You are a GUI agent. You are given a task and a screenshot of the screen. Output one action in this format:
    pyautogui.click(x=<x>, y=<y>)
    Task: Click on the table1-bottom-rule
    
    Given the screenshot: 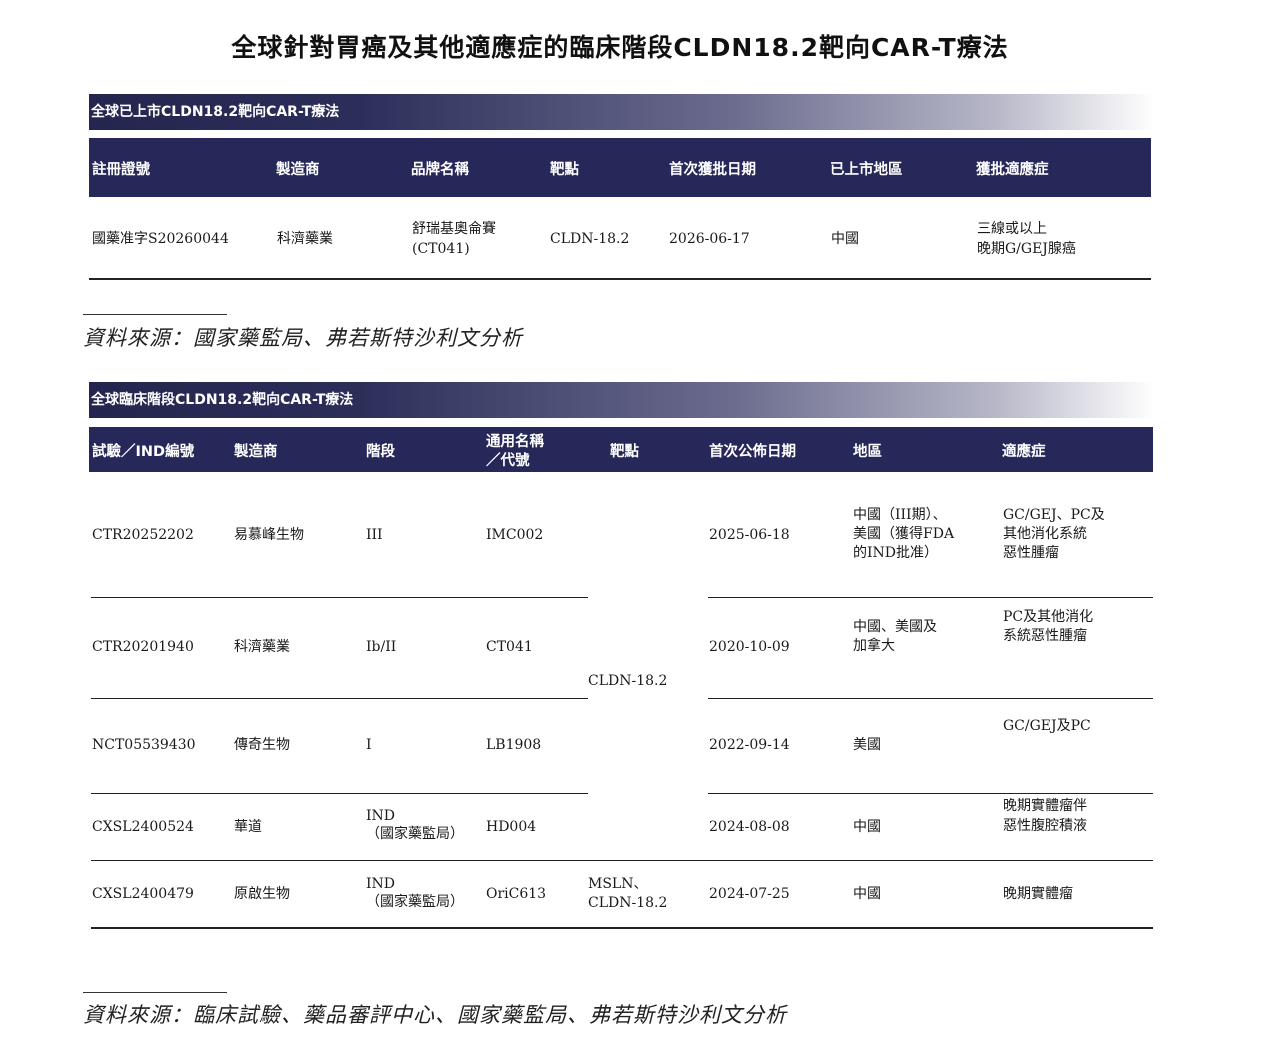 What is the action you would take?
    pyautogui.click(x=620, y=279)
    